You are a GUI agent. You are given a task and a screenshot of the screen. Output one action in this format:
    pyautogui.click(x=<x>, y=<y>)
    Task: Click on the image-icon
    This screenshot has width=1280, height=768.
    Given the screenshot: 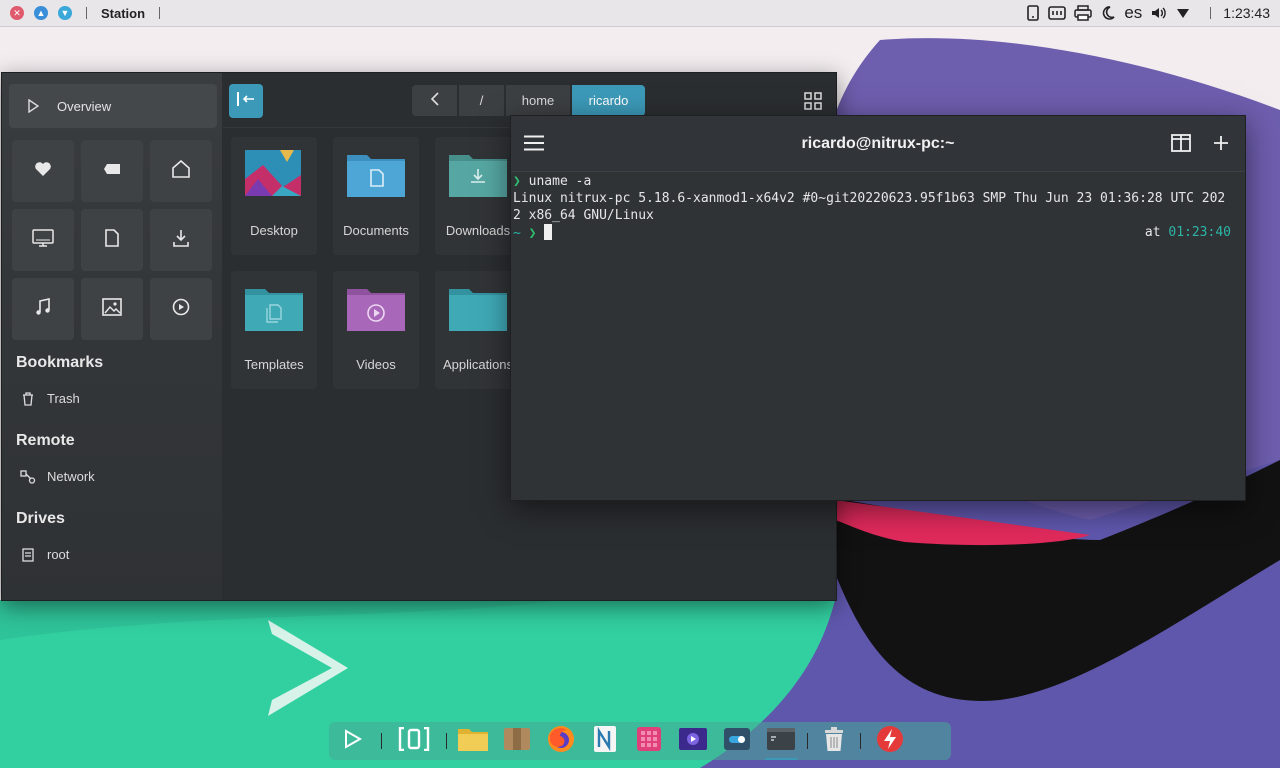 What is the action you would take?
    pyautogui.click(x=112, y=309)
    